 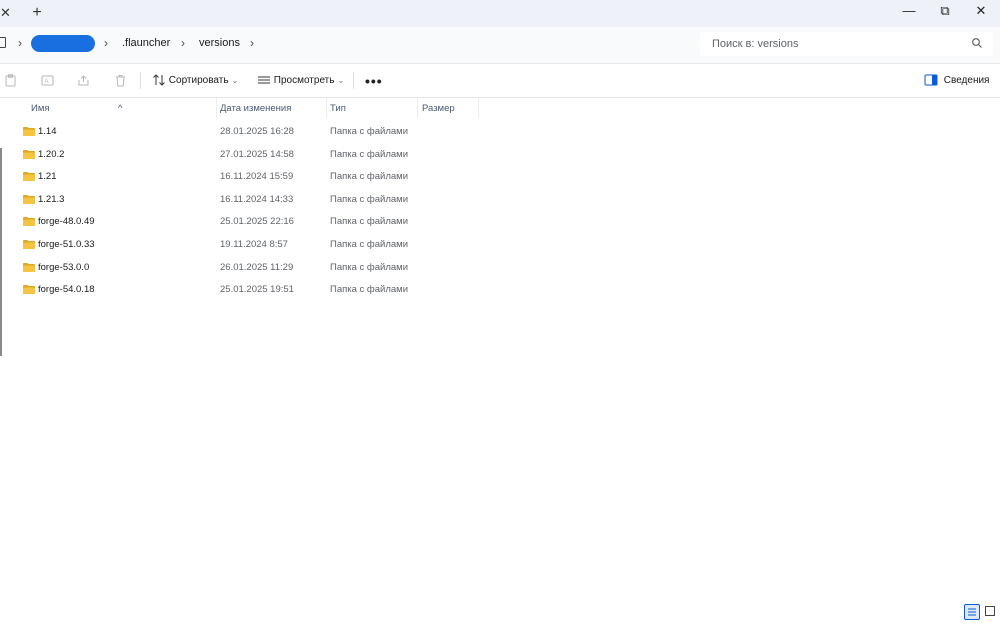 I want to click on rename-icon: A, so click(x=47, y=80).